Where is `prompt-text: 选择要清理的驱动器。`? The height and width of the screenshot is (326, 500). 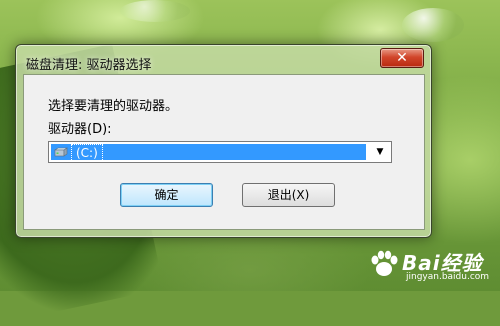 prompt-text: 选择要清理的驱动器。 is located at coordinates (113, 106).